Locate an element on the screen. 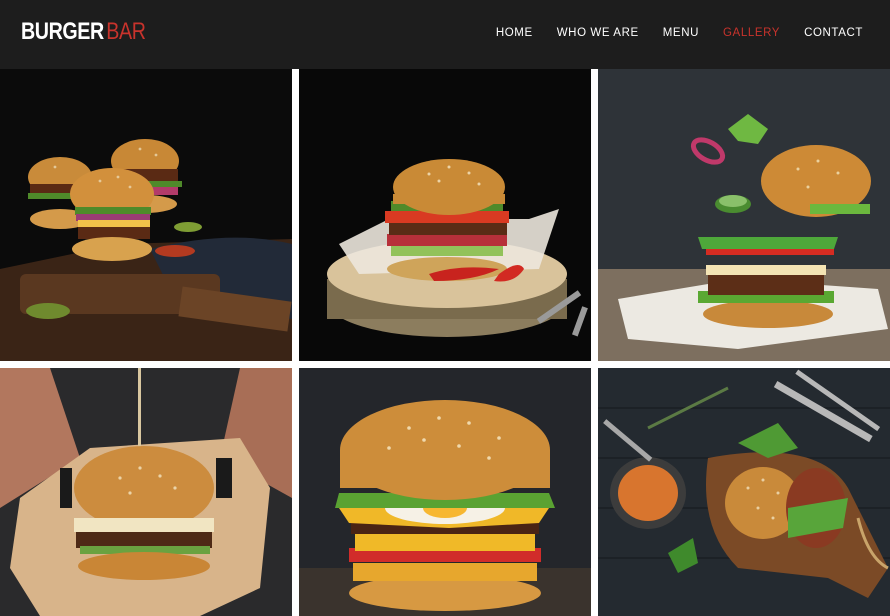 This screenshot has height=616, width=890. burger-board-image is located at coordinates (744, 492).